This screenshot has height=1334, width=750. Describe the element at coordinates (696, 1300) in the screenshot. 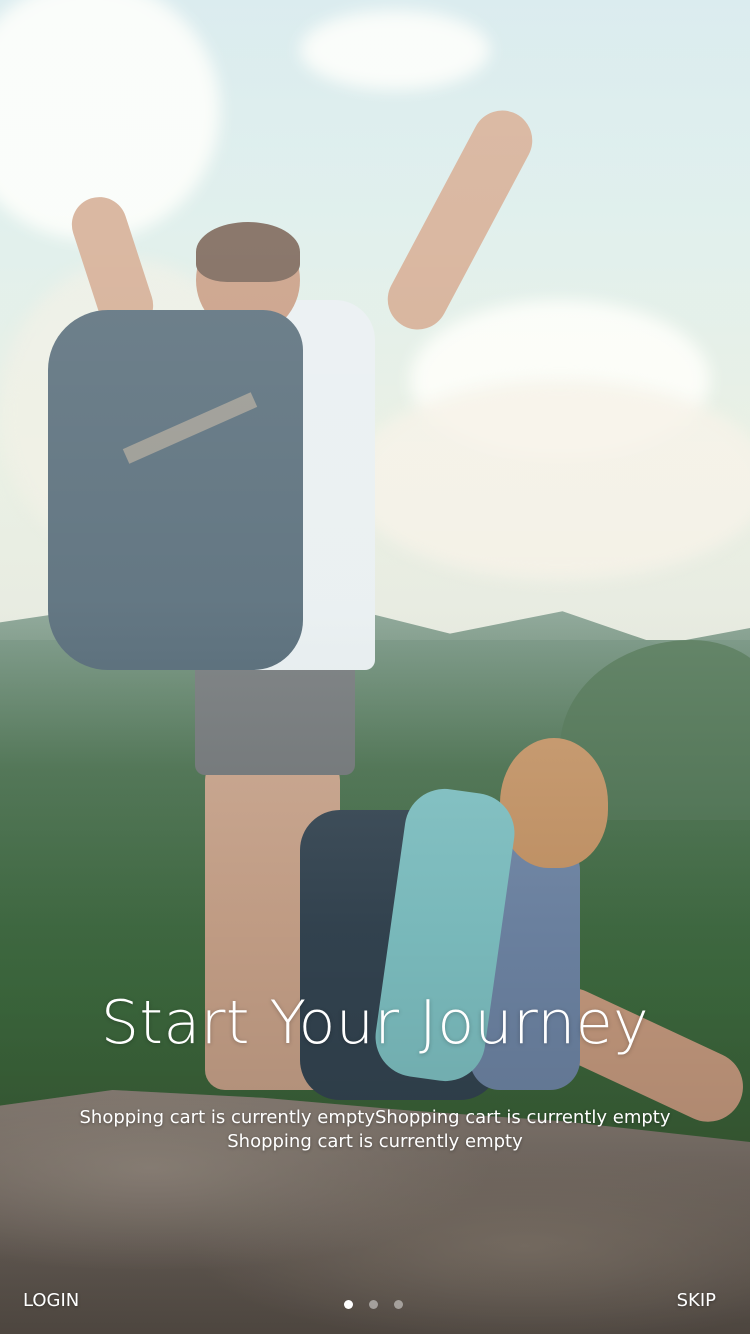

I see `skip-button: SKIP` at that location.